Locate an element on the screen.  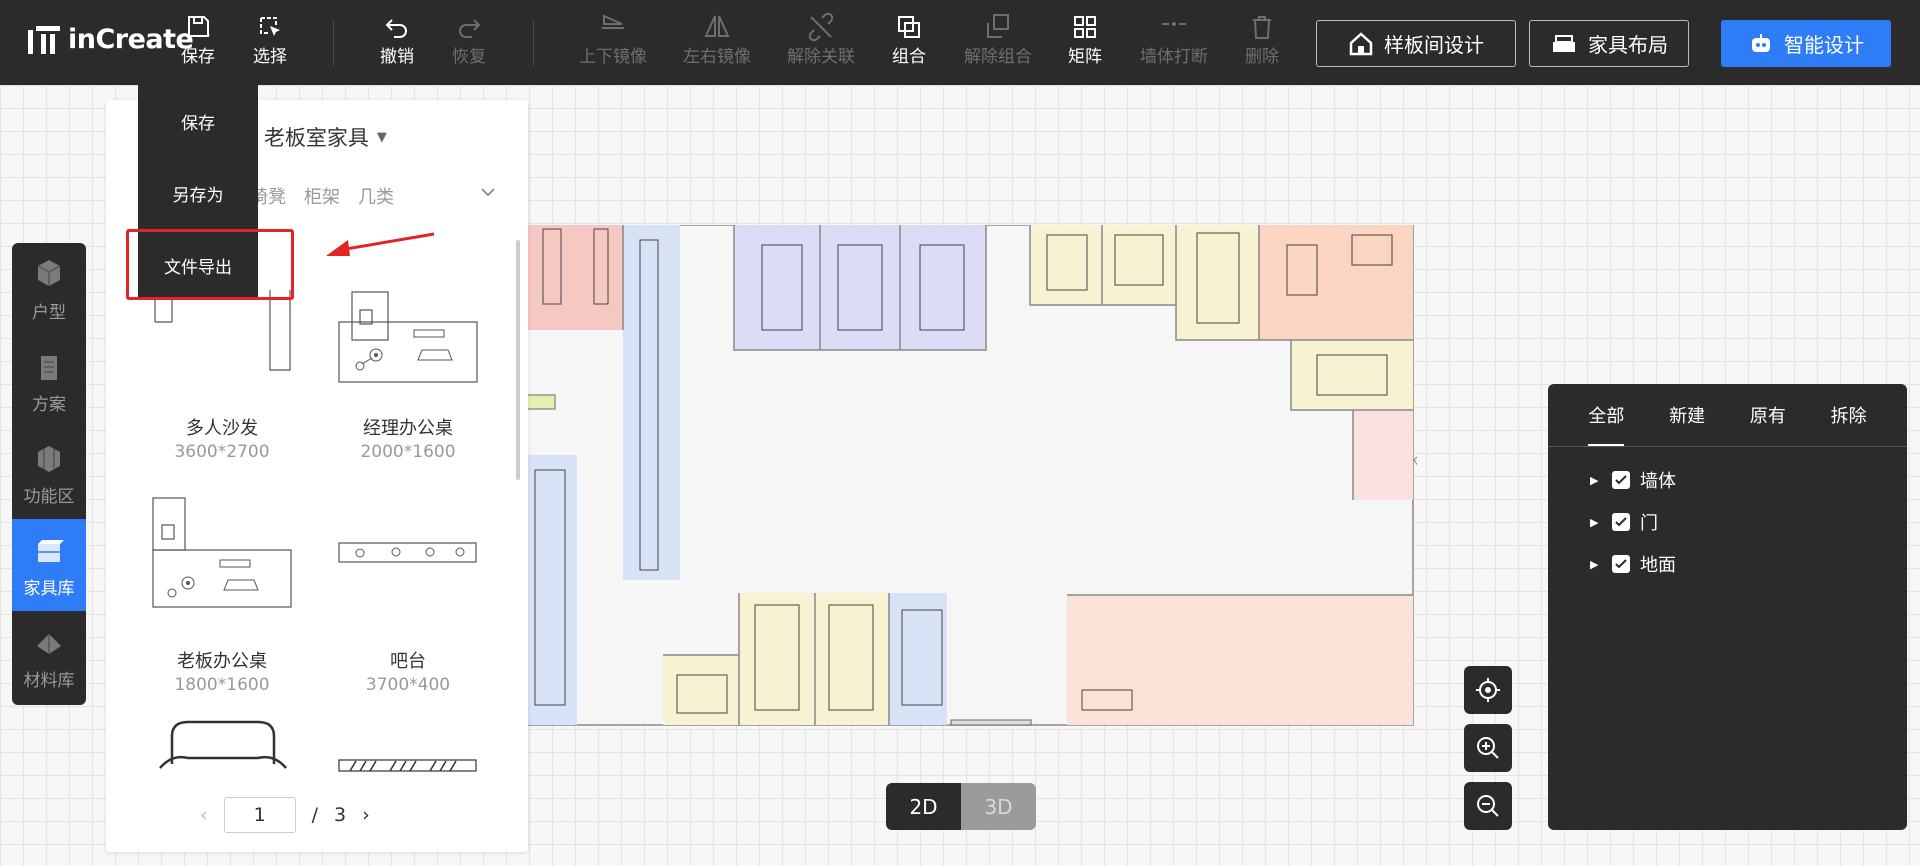
ungroup-icon is located at coordinates (998, 29).